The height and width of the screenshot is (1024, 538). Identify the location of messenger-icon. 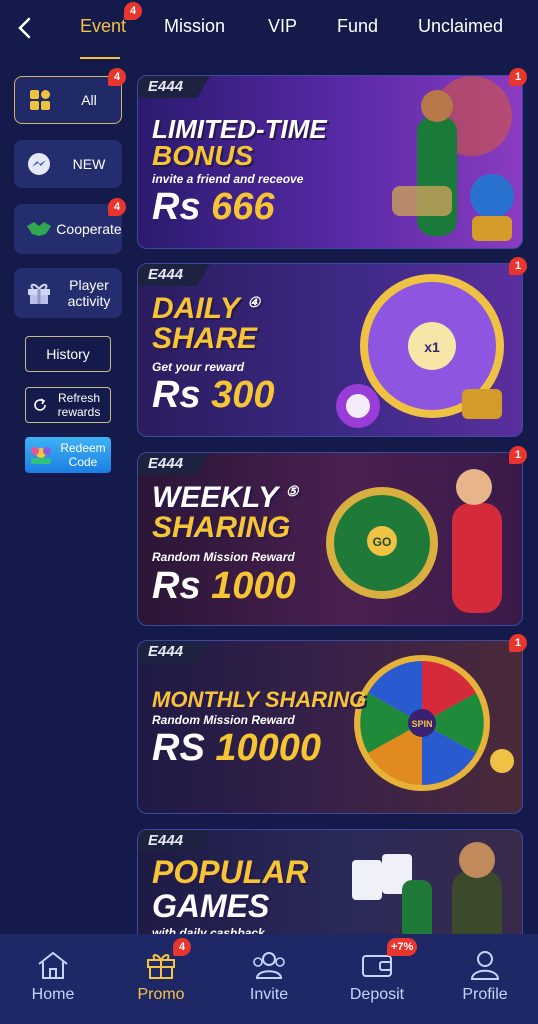
(39, 164).